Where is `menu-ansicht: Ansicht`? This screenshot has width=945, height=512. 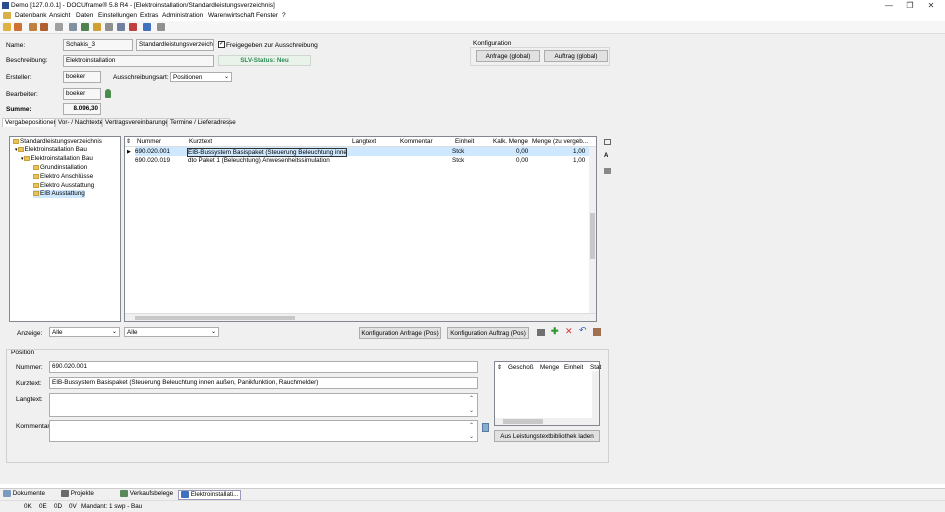 menu-ansicht: Ansicht is located at coordinates (59, 15).